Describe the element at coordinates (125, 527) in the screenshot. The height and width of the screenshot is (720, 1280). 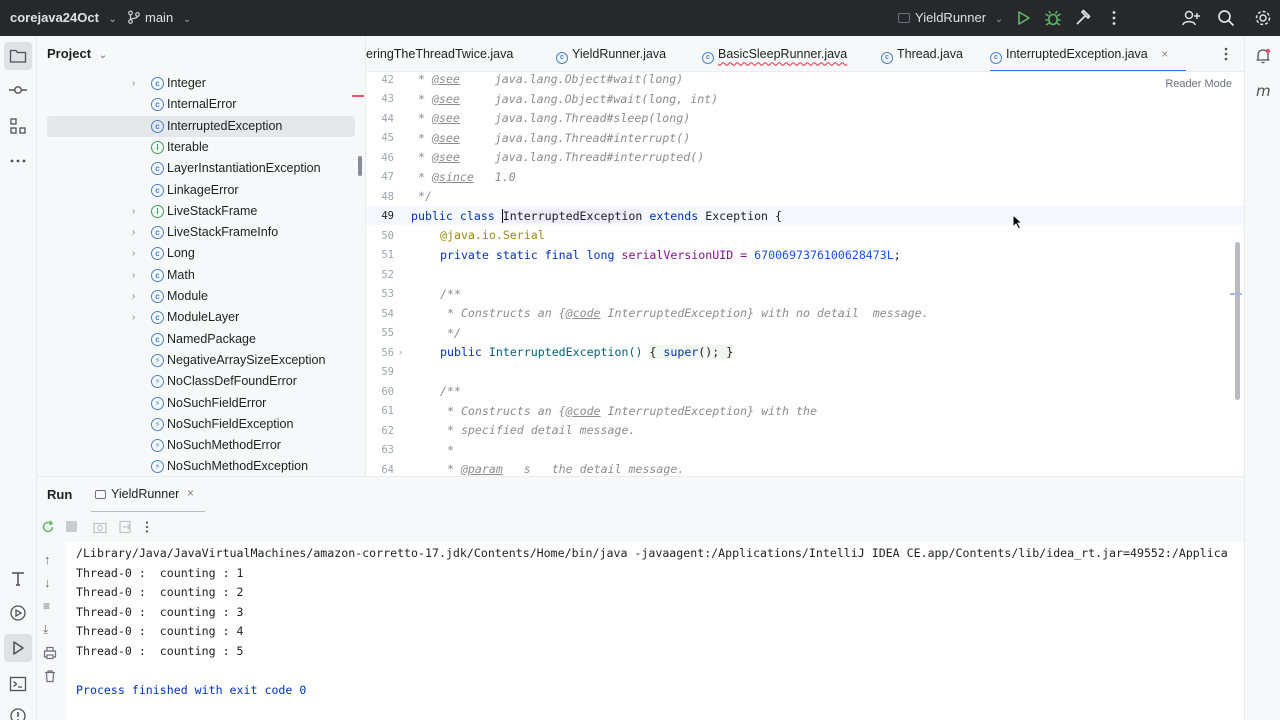
I see `exit-icon` at that location.